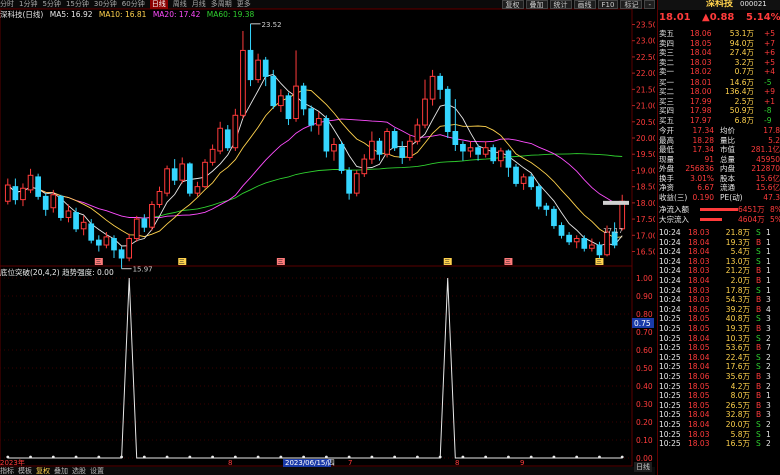  What do you see at coordinates (719, 91) in the screenshot?
I see `bid-row: 买二 18.00 136.4万 +9` at bounding box center [719, 91].